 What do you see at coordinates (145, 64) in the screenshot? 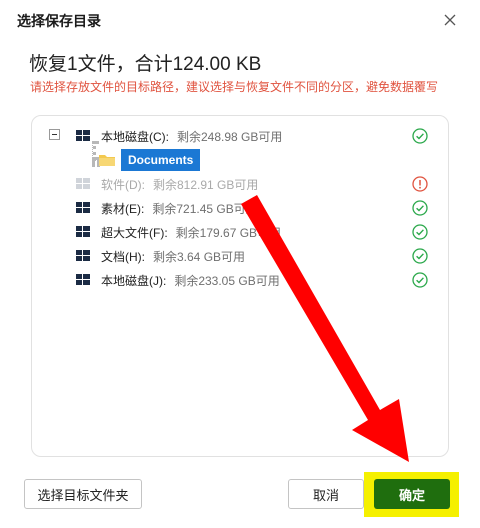
I see `recovery-summary: 恢复1文件，合计124.00 KB` at bounding box center [145, 64].